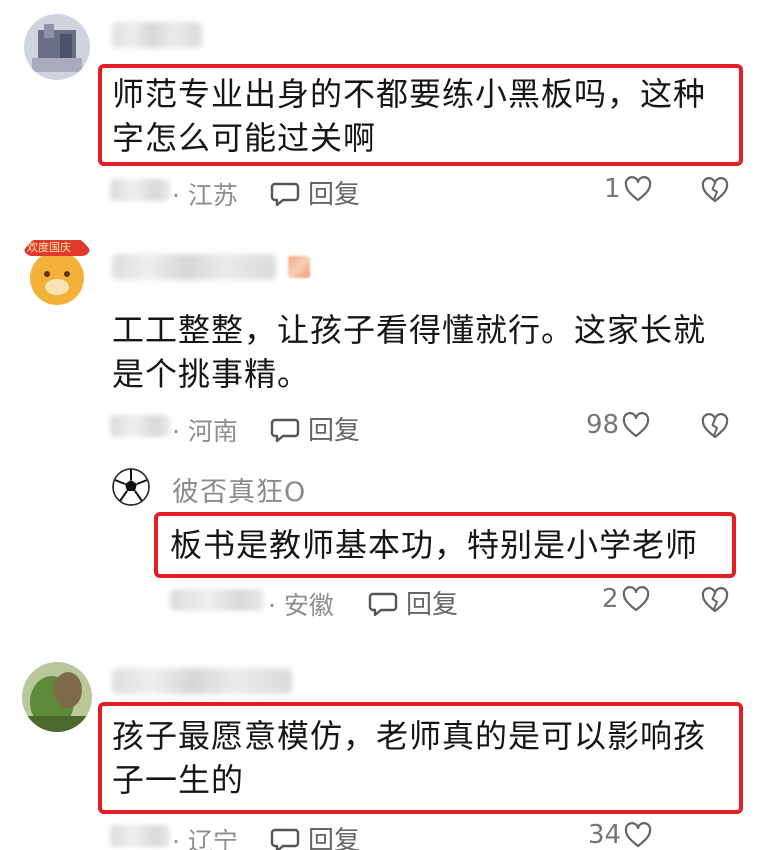 This screenshot has height=850, width=776. What do you see at coordinates (409, 94) in the screenshot?
I see `comment-text-line-1: 师范专业出身的不都要练小黑板吗，这种` at bounding box center [409, 94].